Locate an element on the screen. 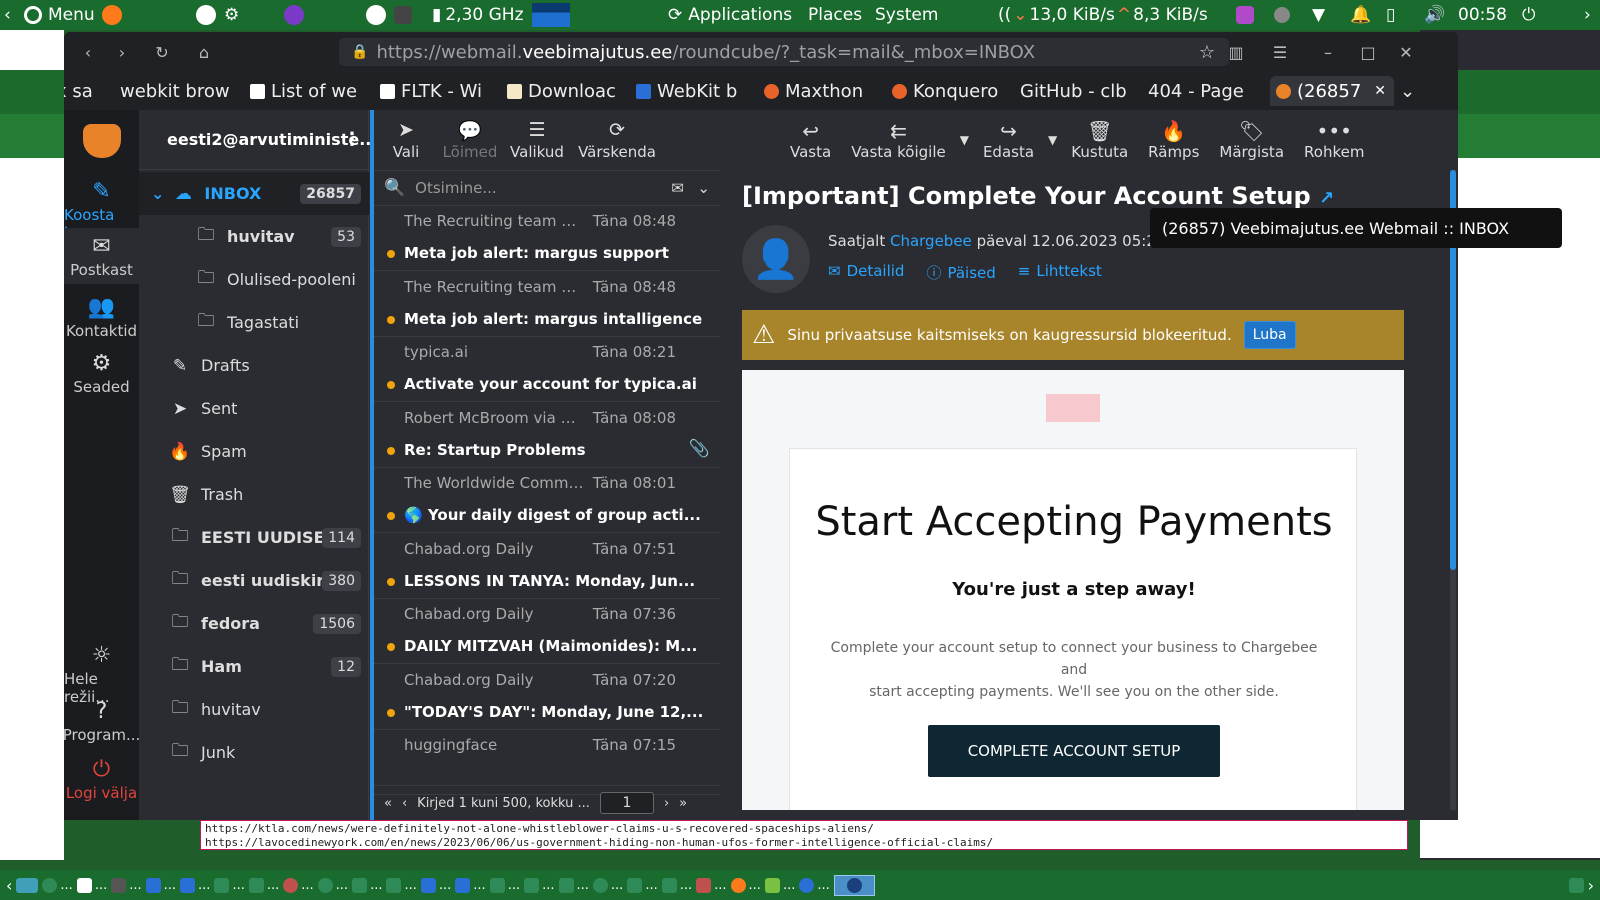 This screenshot has height=900, width=1600. close-tab-icon: ✕ is located at coordinates (1380, 91).